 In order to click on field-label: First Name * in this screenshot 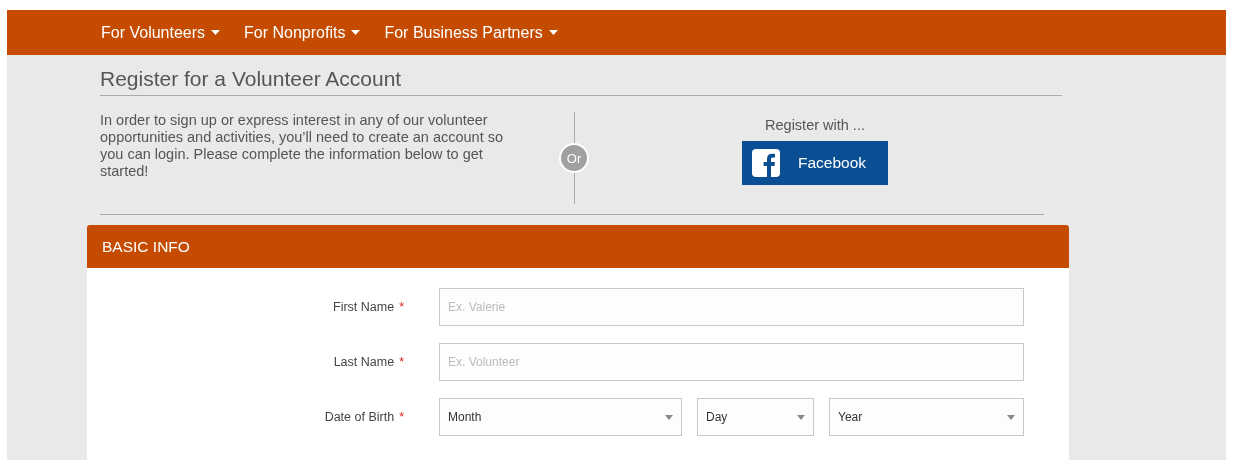, I will do `click(368, 307)`.